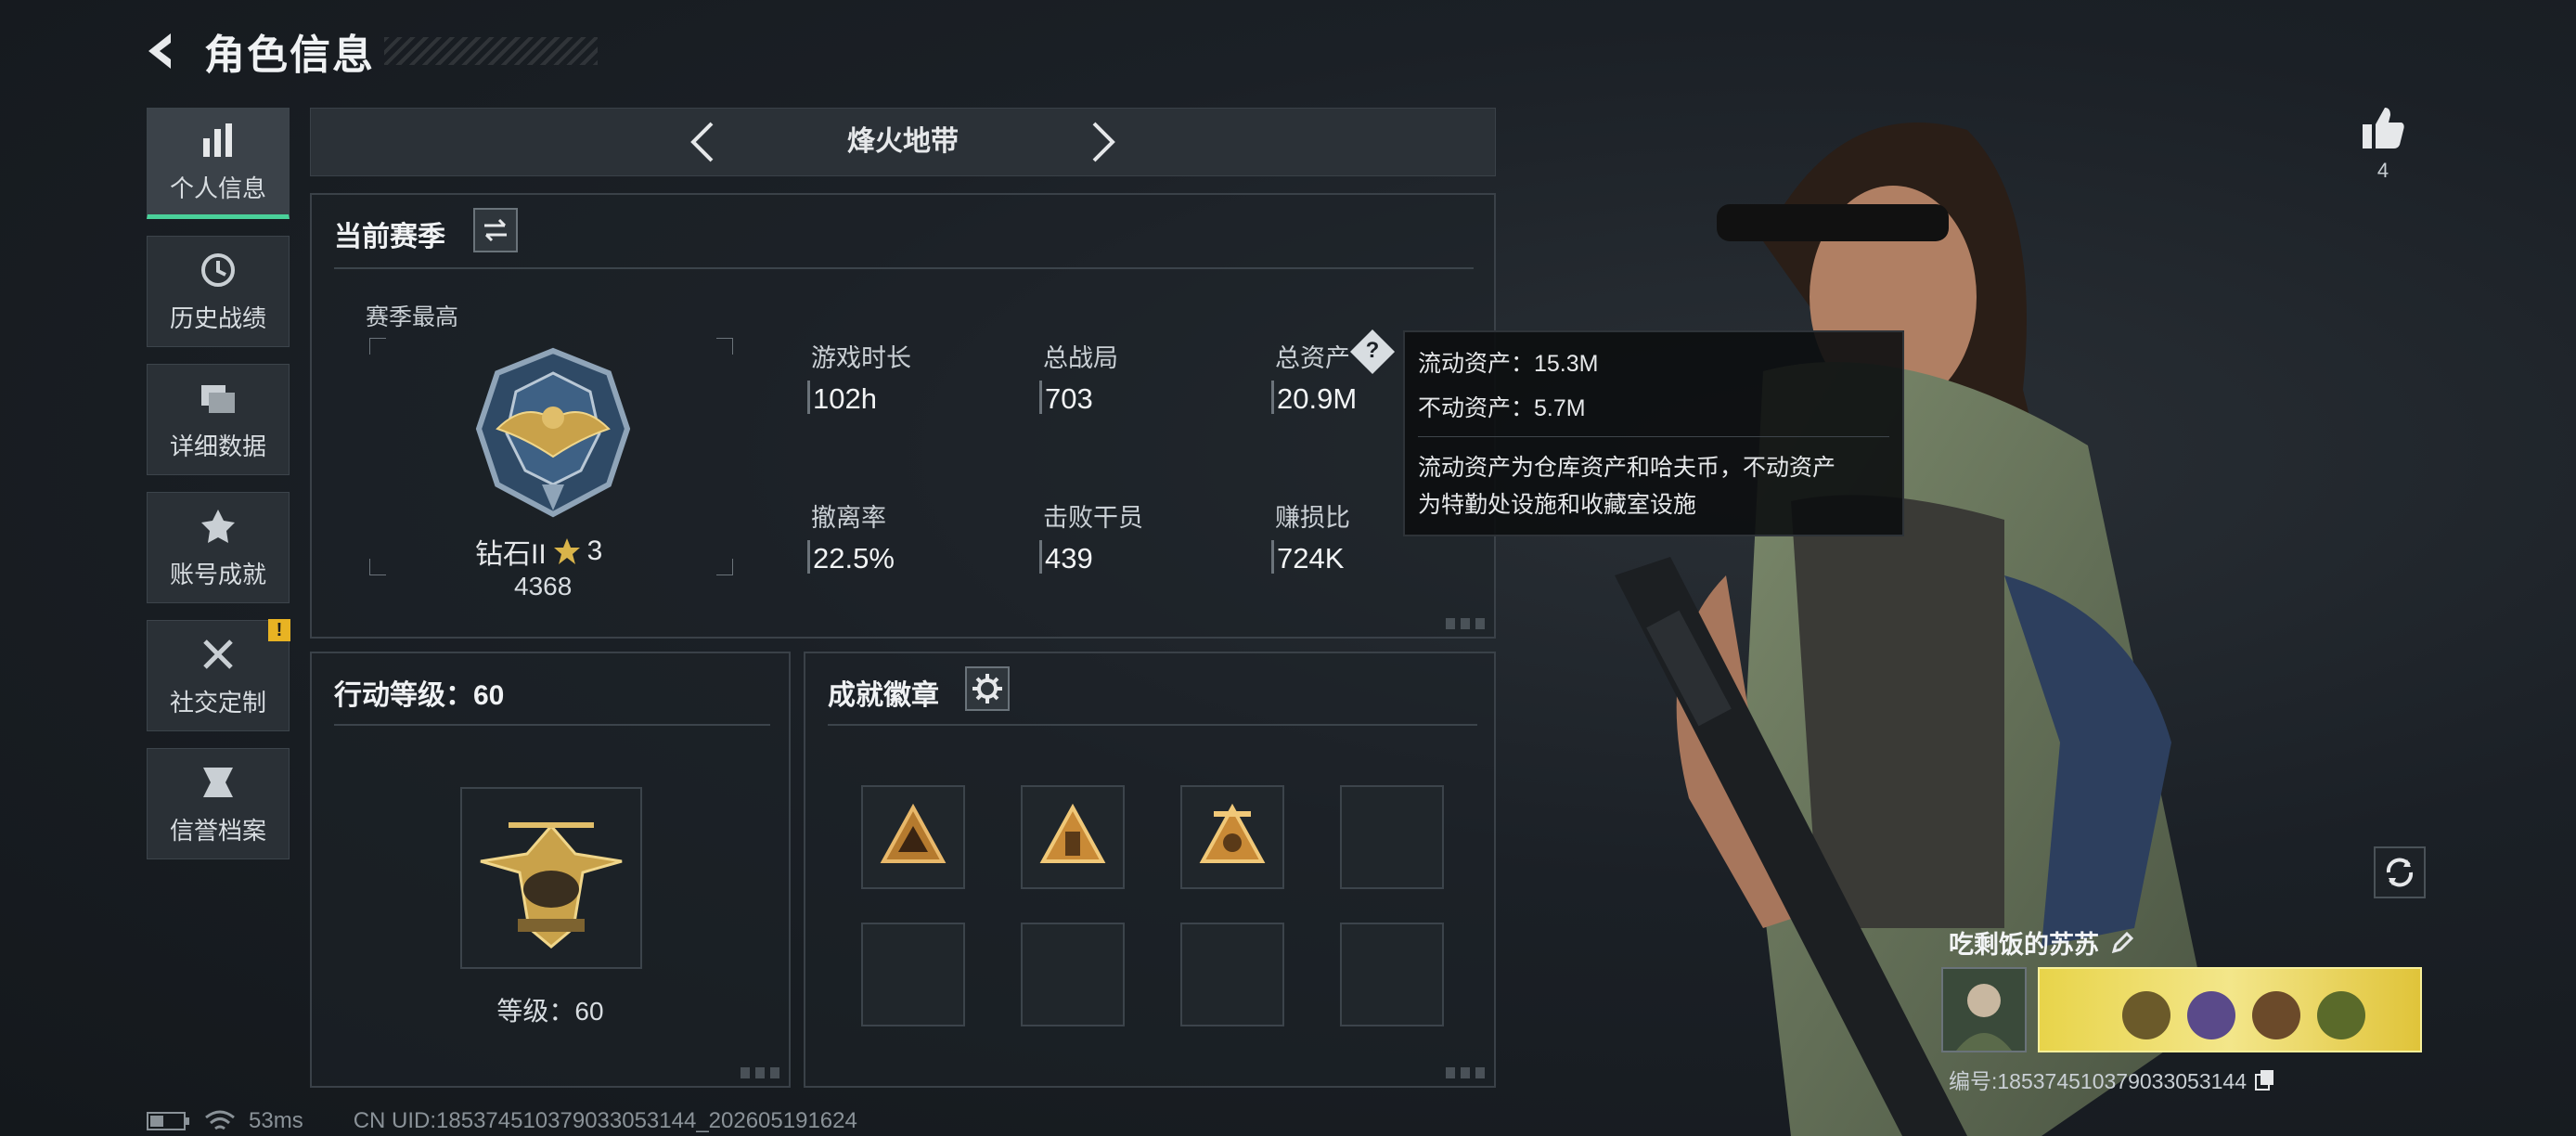  What do you see at coordinates (218, 654) in the screenshot?
I see `tools-icon` at bounding box center [218, 654].